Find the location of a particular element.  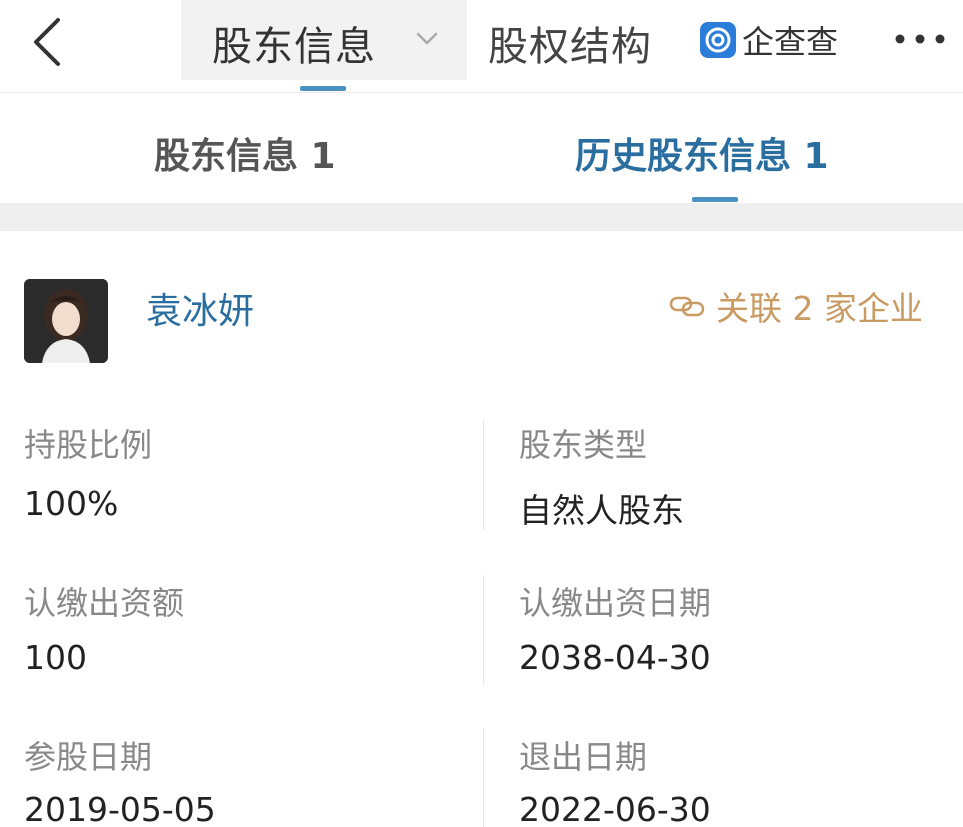

amount-label: 认缴出资额 is located at coordinates (104, 603).